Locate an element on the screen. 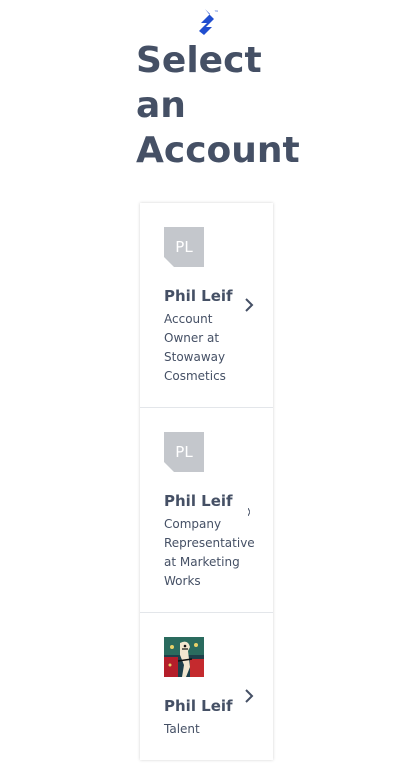 The height and width of the screenshot is (768, 413). photo-avatar is located at coordinates (184, 657).